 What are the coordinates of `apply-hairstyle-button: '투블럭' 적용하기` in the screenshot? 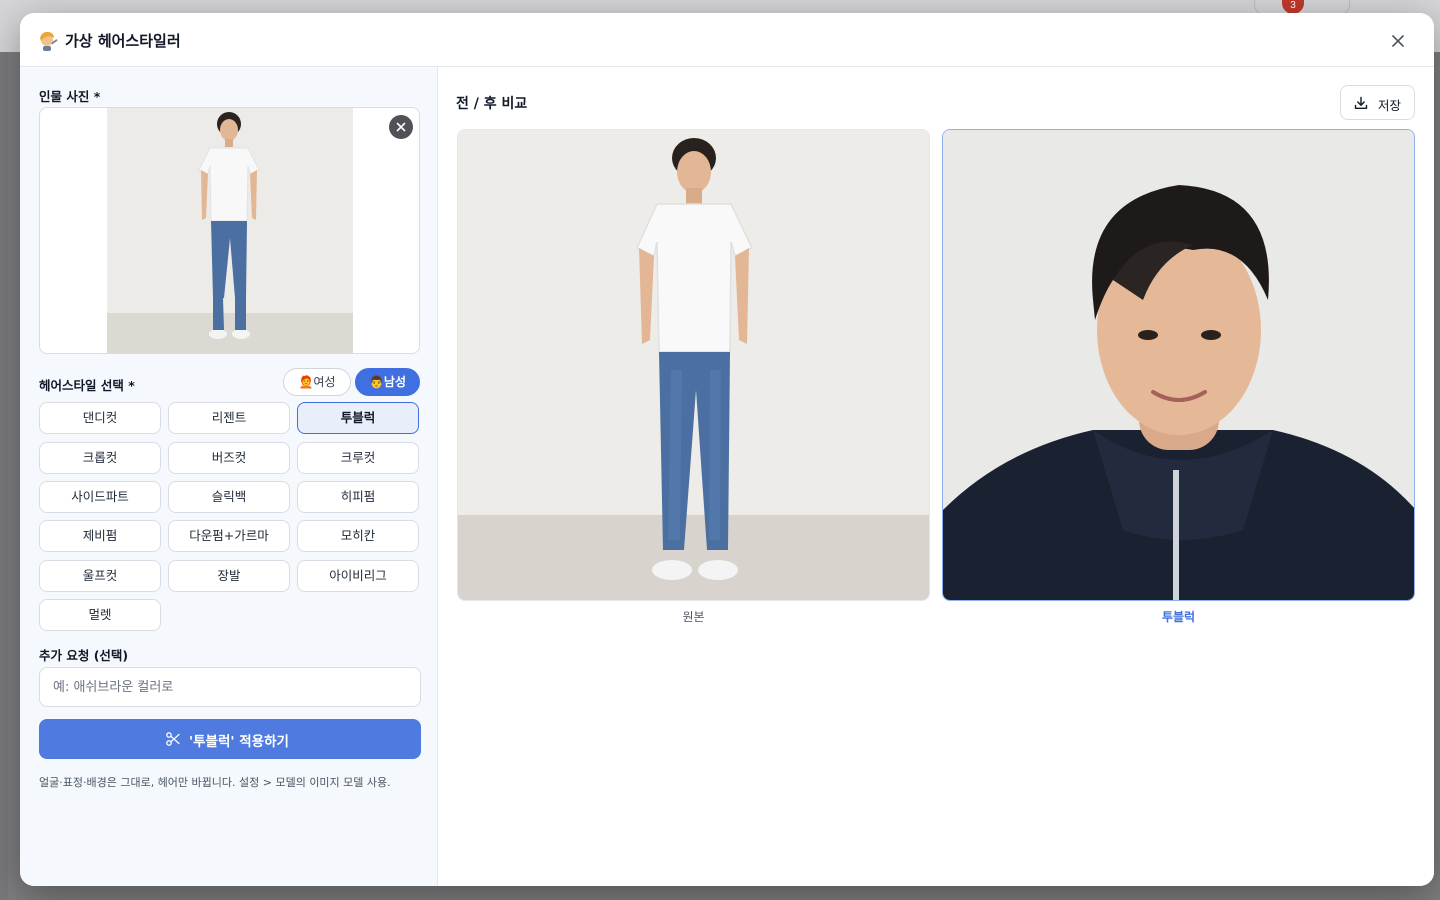 It's located at (230, 739).